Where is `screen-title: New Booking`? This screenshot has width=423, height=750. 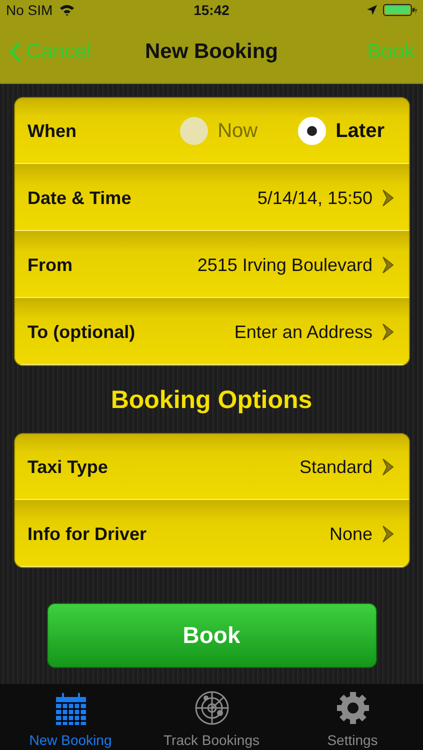
screen-title: New Booking is located at coordinates (211, 52).